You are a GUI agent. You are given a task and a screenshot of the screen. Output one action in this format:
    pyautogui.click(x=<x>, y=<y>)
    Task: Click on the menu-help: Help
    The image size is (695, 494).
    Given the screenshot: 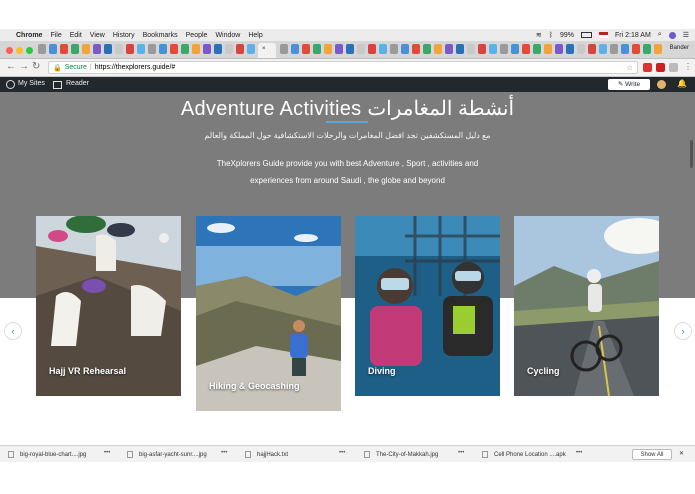 What is the action you would take?
    pyautogui.click(x=255, y=35)
    